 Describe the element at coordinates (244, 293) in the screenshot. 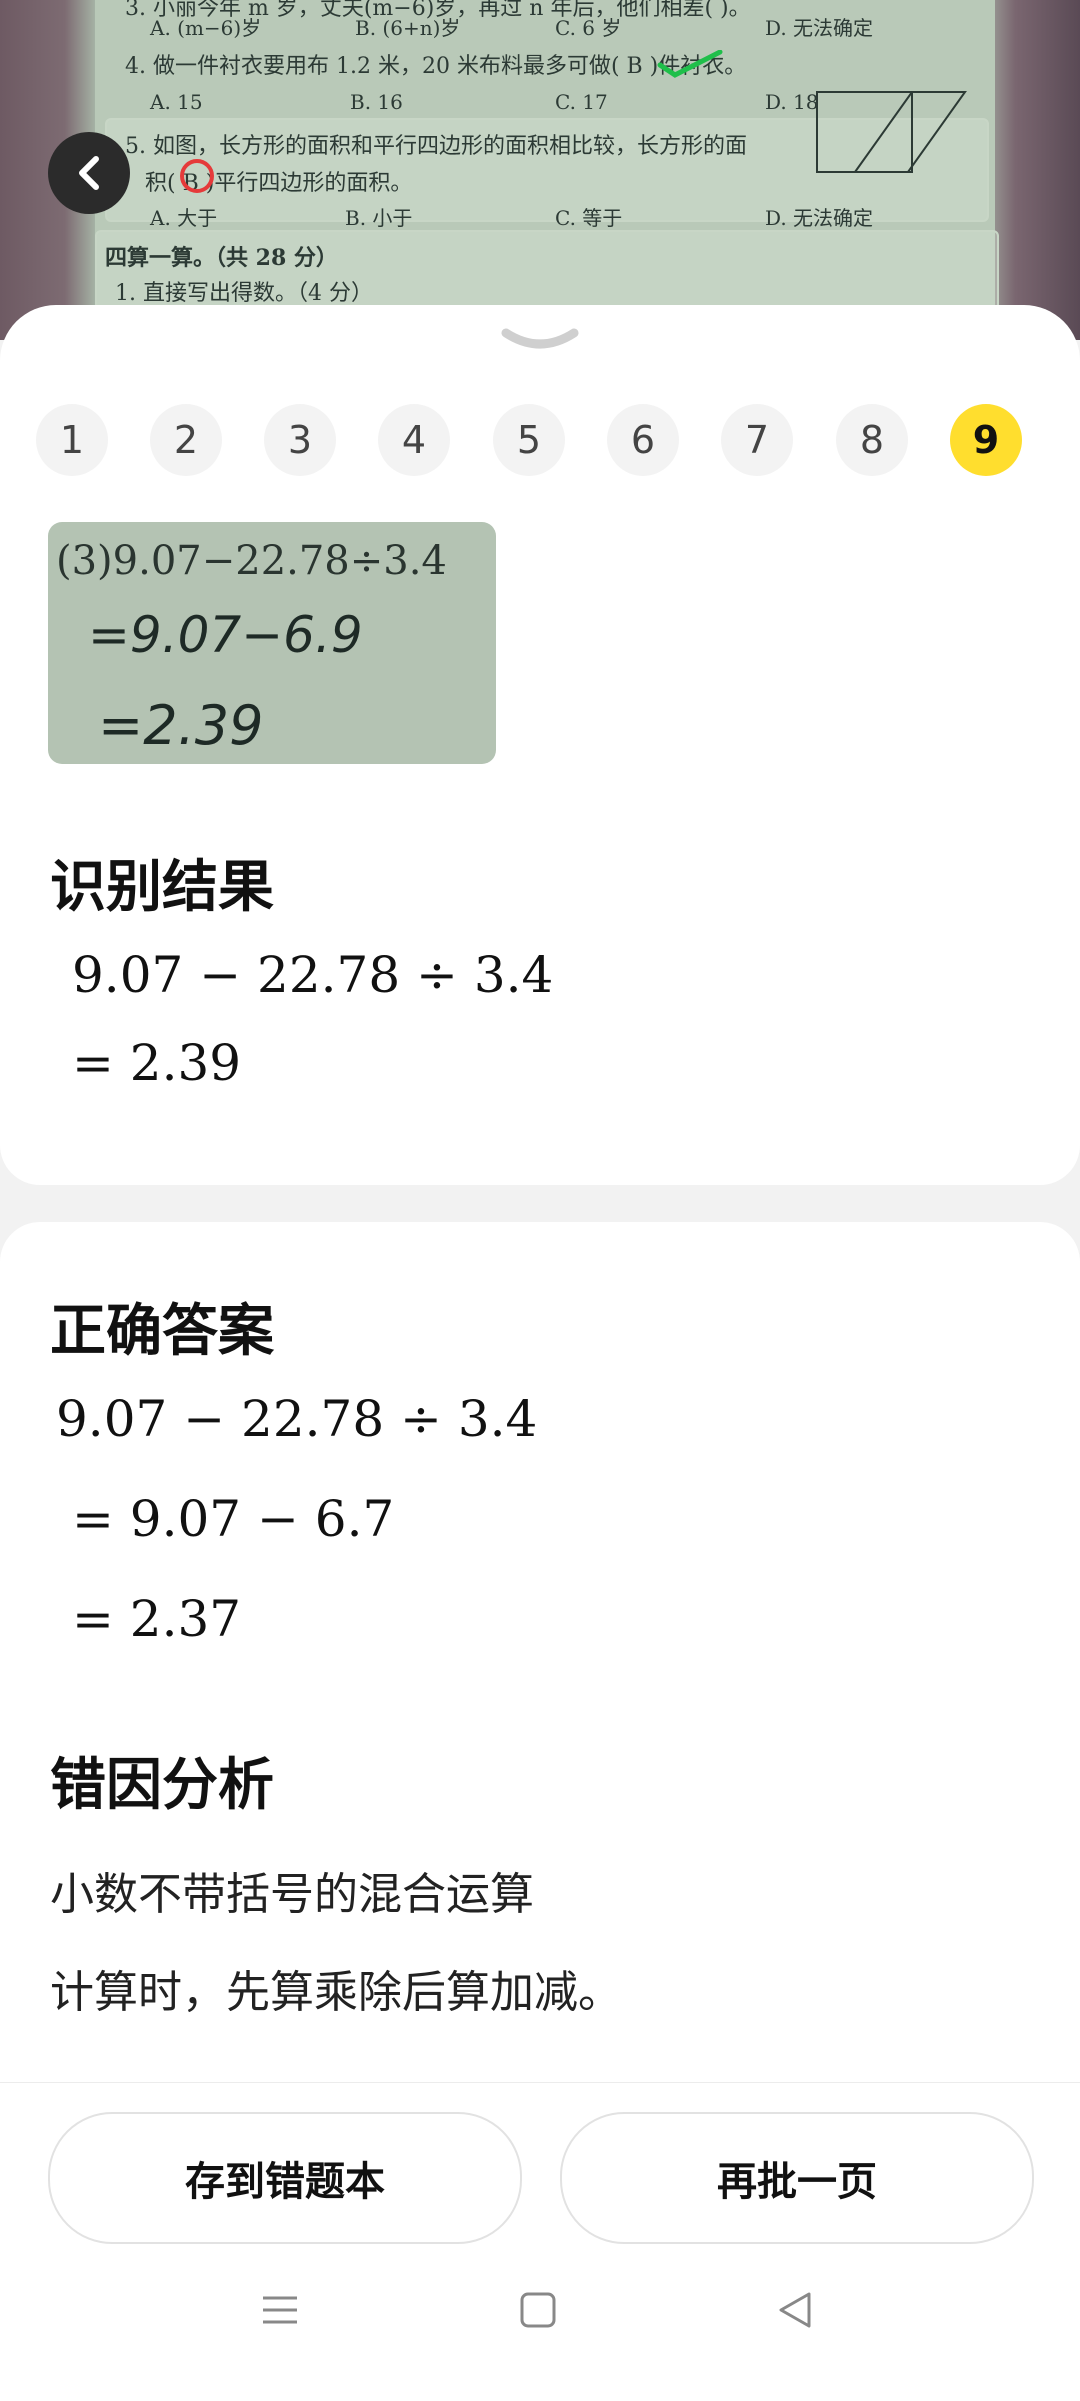

I see `worksheet-line: 1. 直接写出得数。（4 分）` at that location.